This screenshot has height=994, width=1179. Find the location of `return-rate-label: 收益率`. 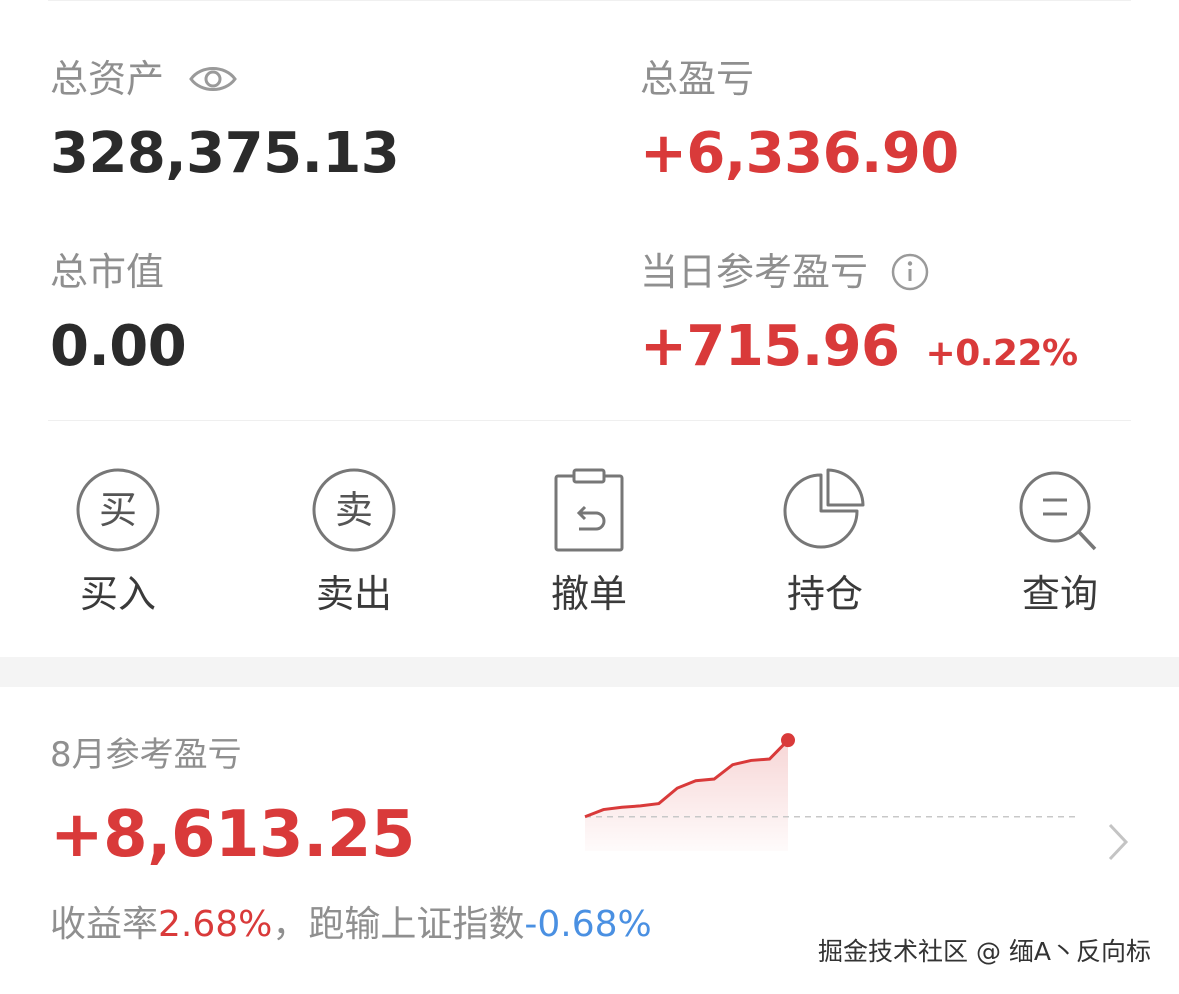

return-rate-label: 收益率 is located at coordinates (104, 924).